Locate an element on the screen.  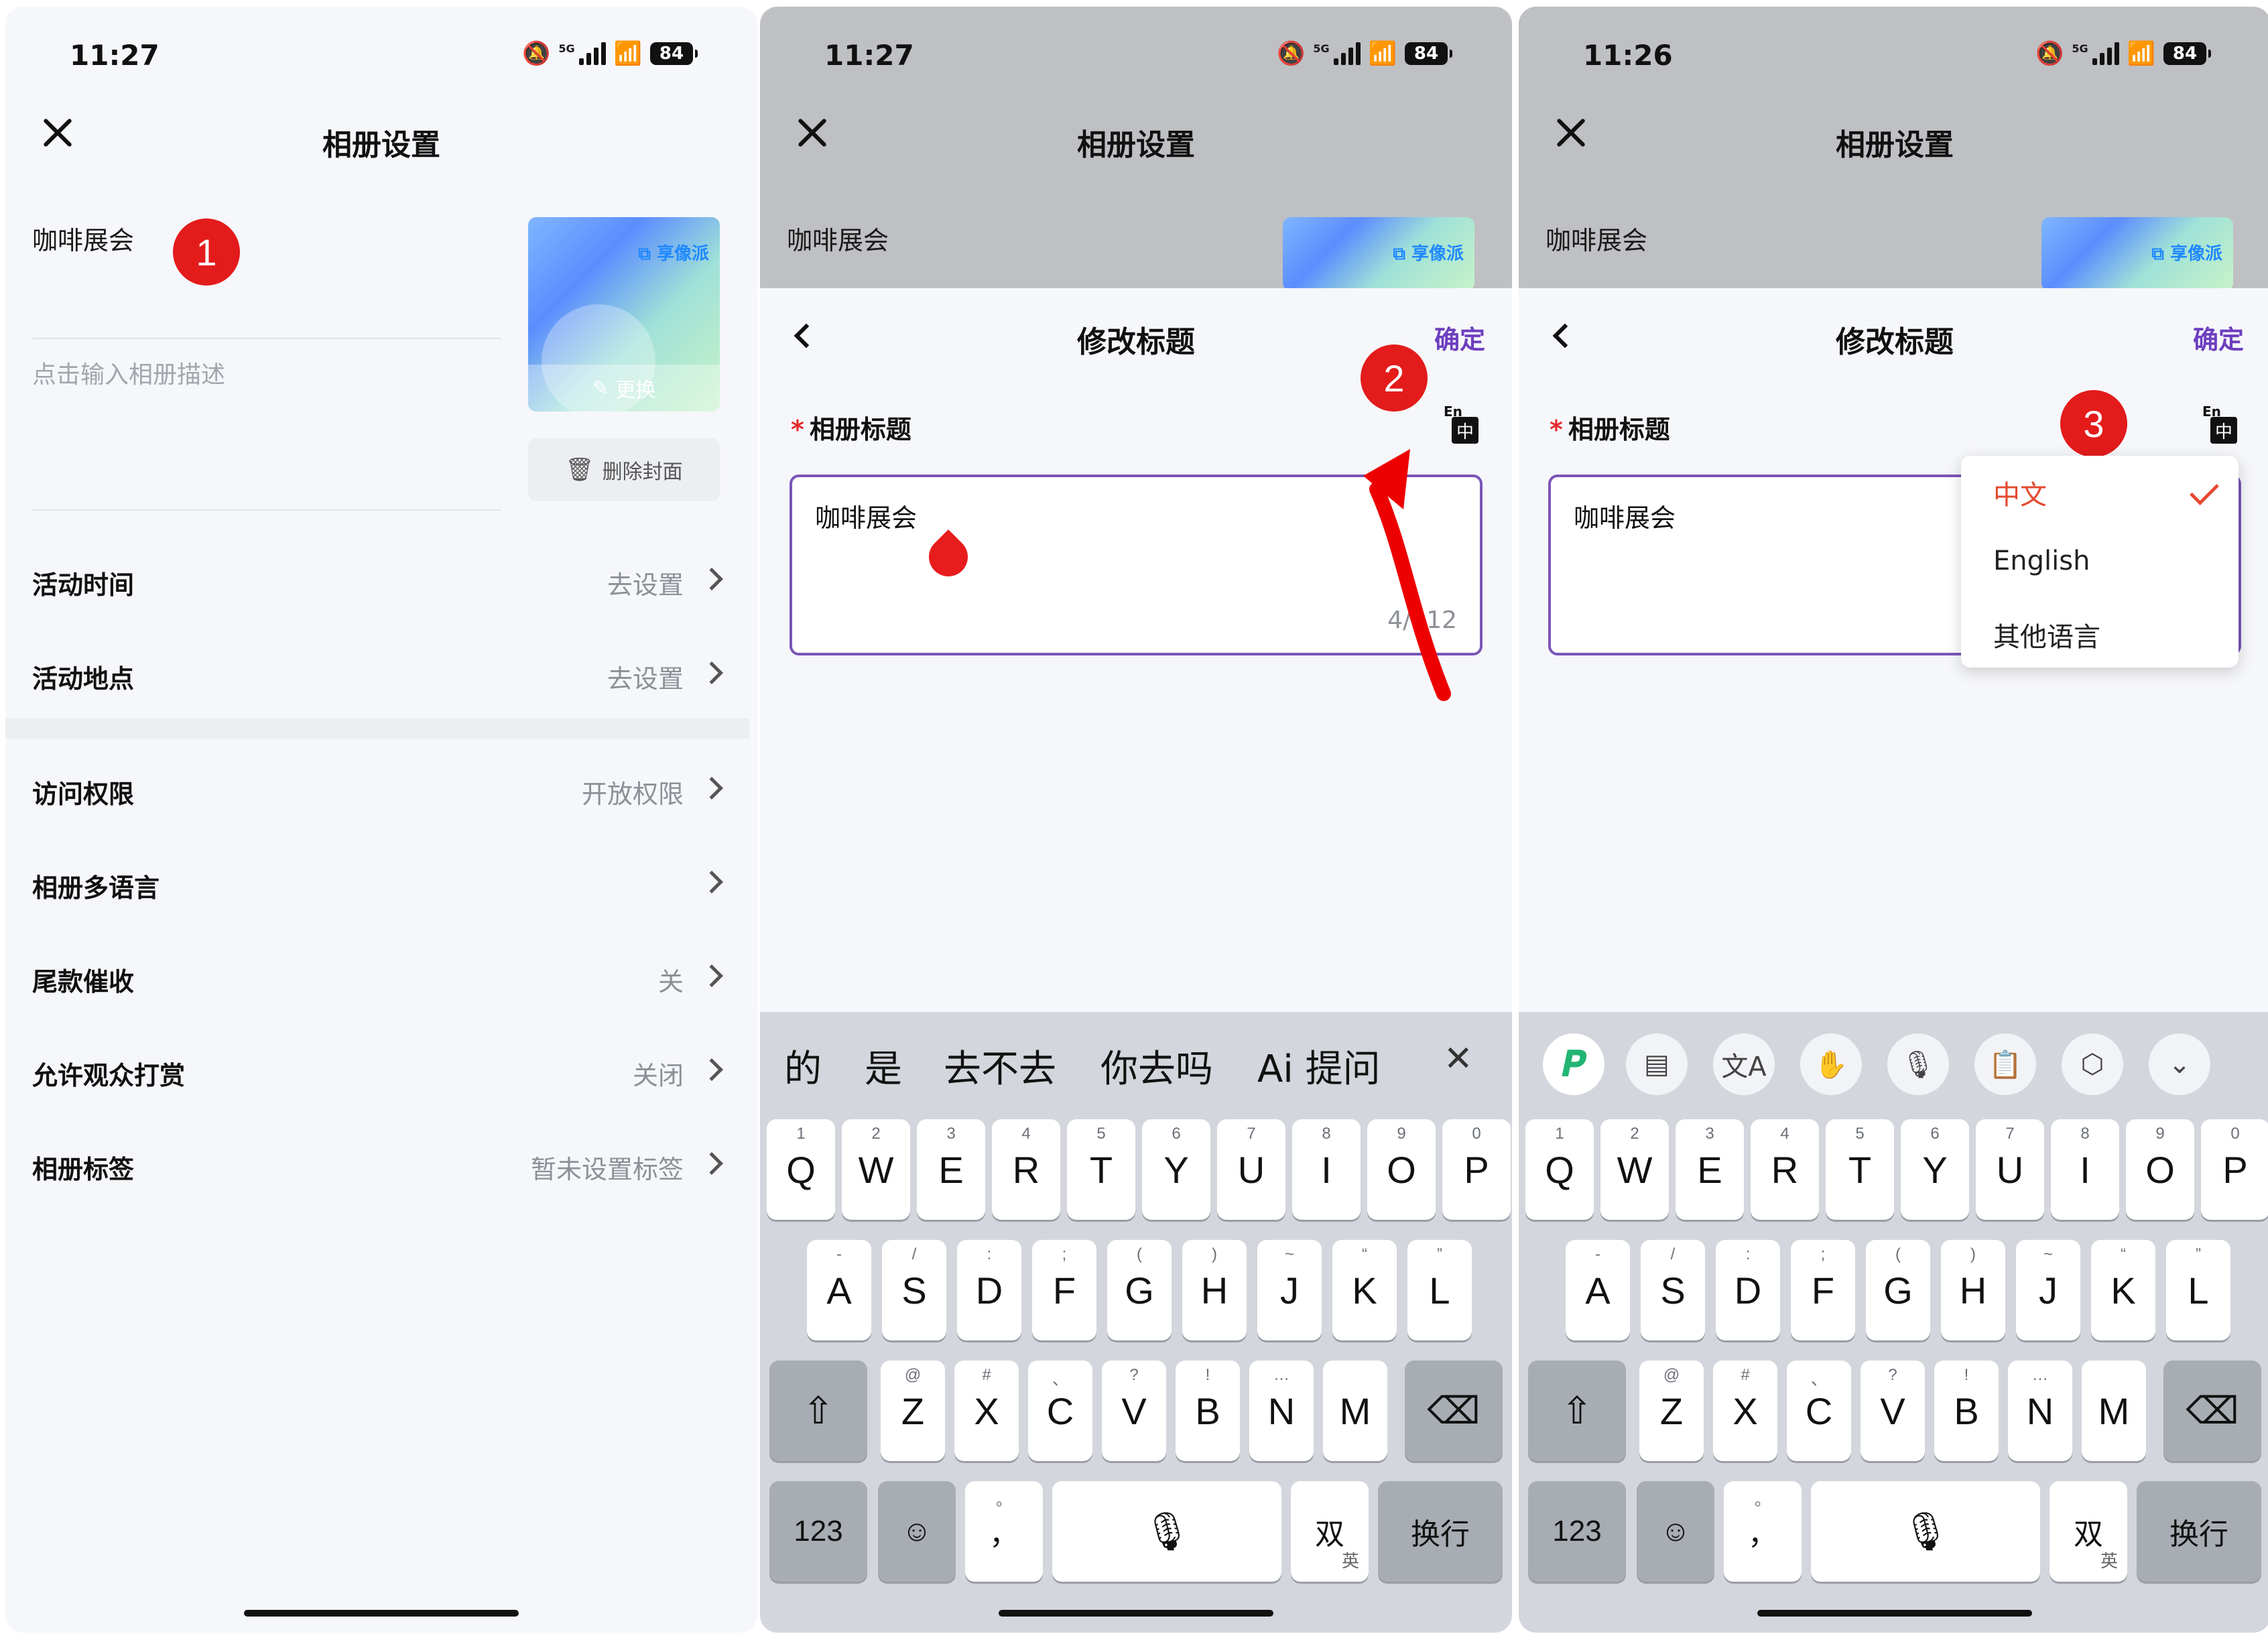
menu-item-chinese: 中文 is located at coordinates (2020, 493).